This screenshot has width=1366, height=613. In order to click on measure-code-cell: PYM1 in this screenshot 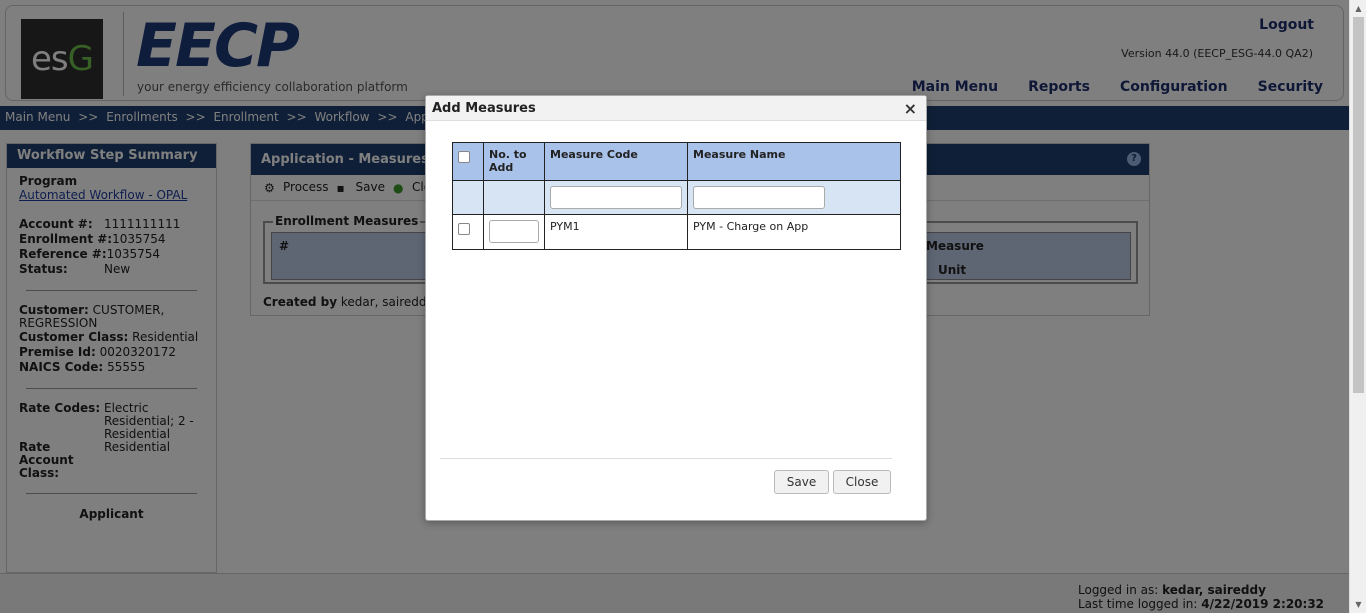, I will do `click(616, 232)`.